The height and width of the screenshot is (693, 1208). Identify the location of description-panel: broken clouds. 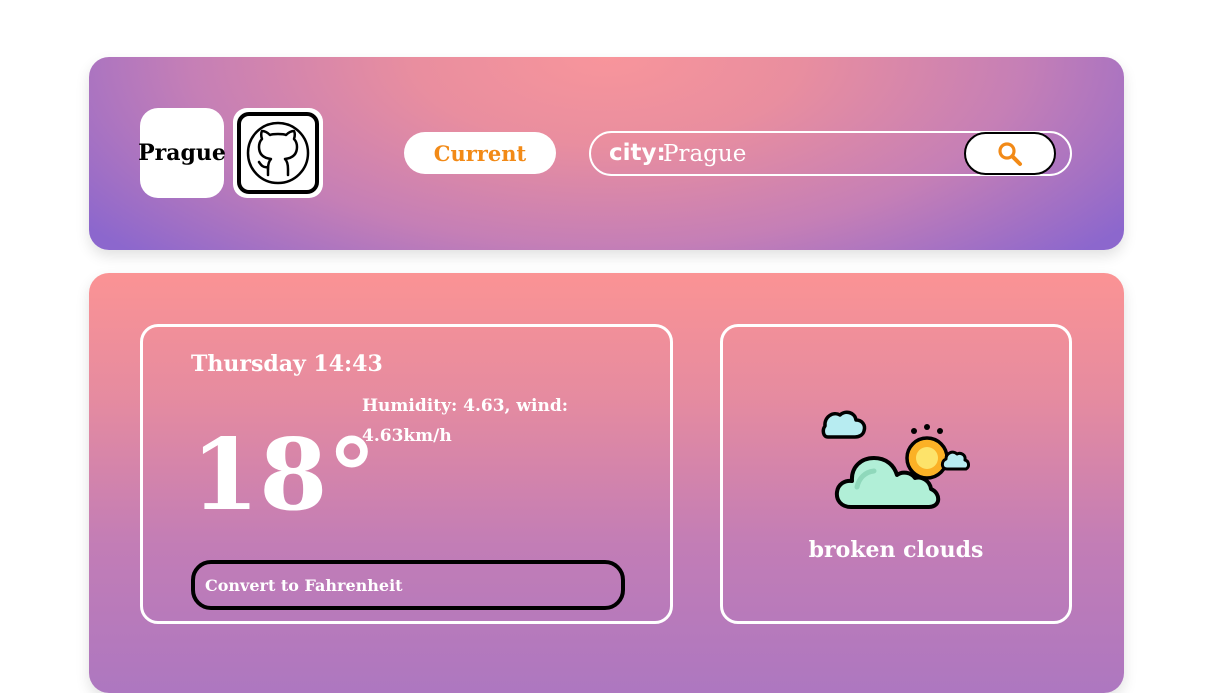
(896, 474).